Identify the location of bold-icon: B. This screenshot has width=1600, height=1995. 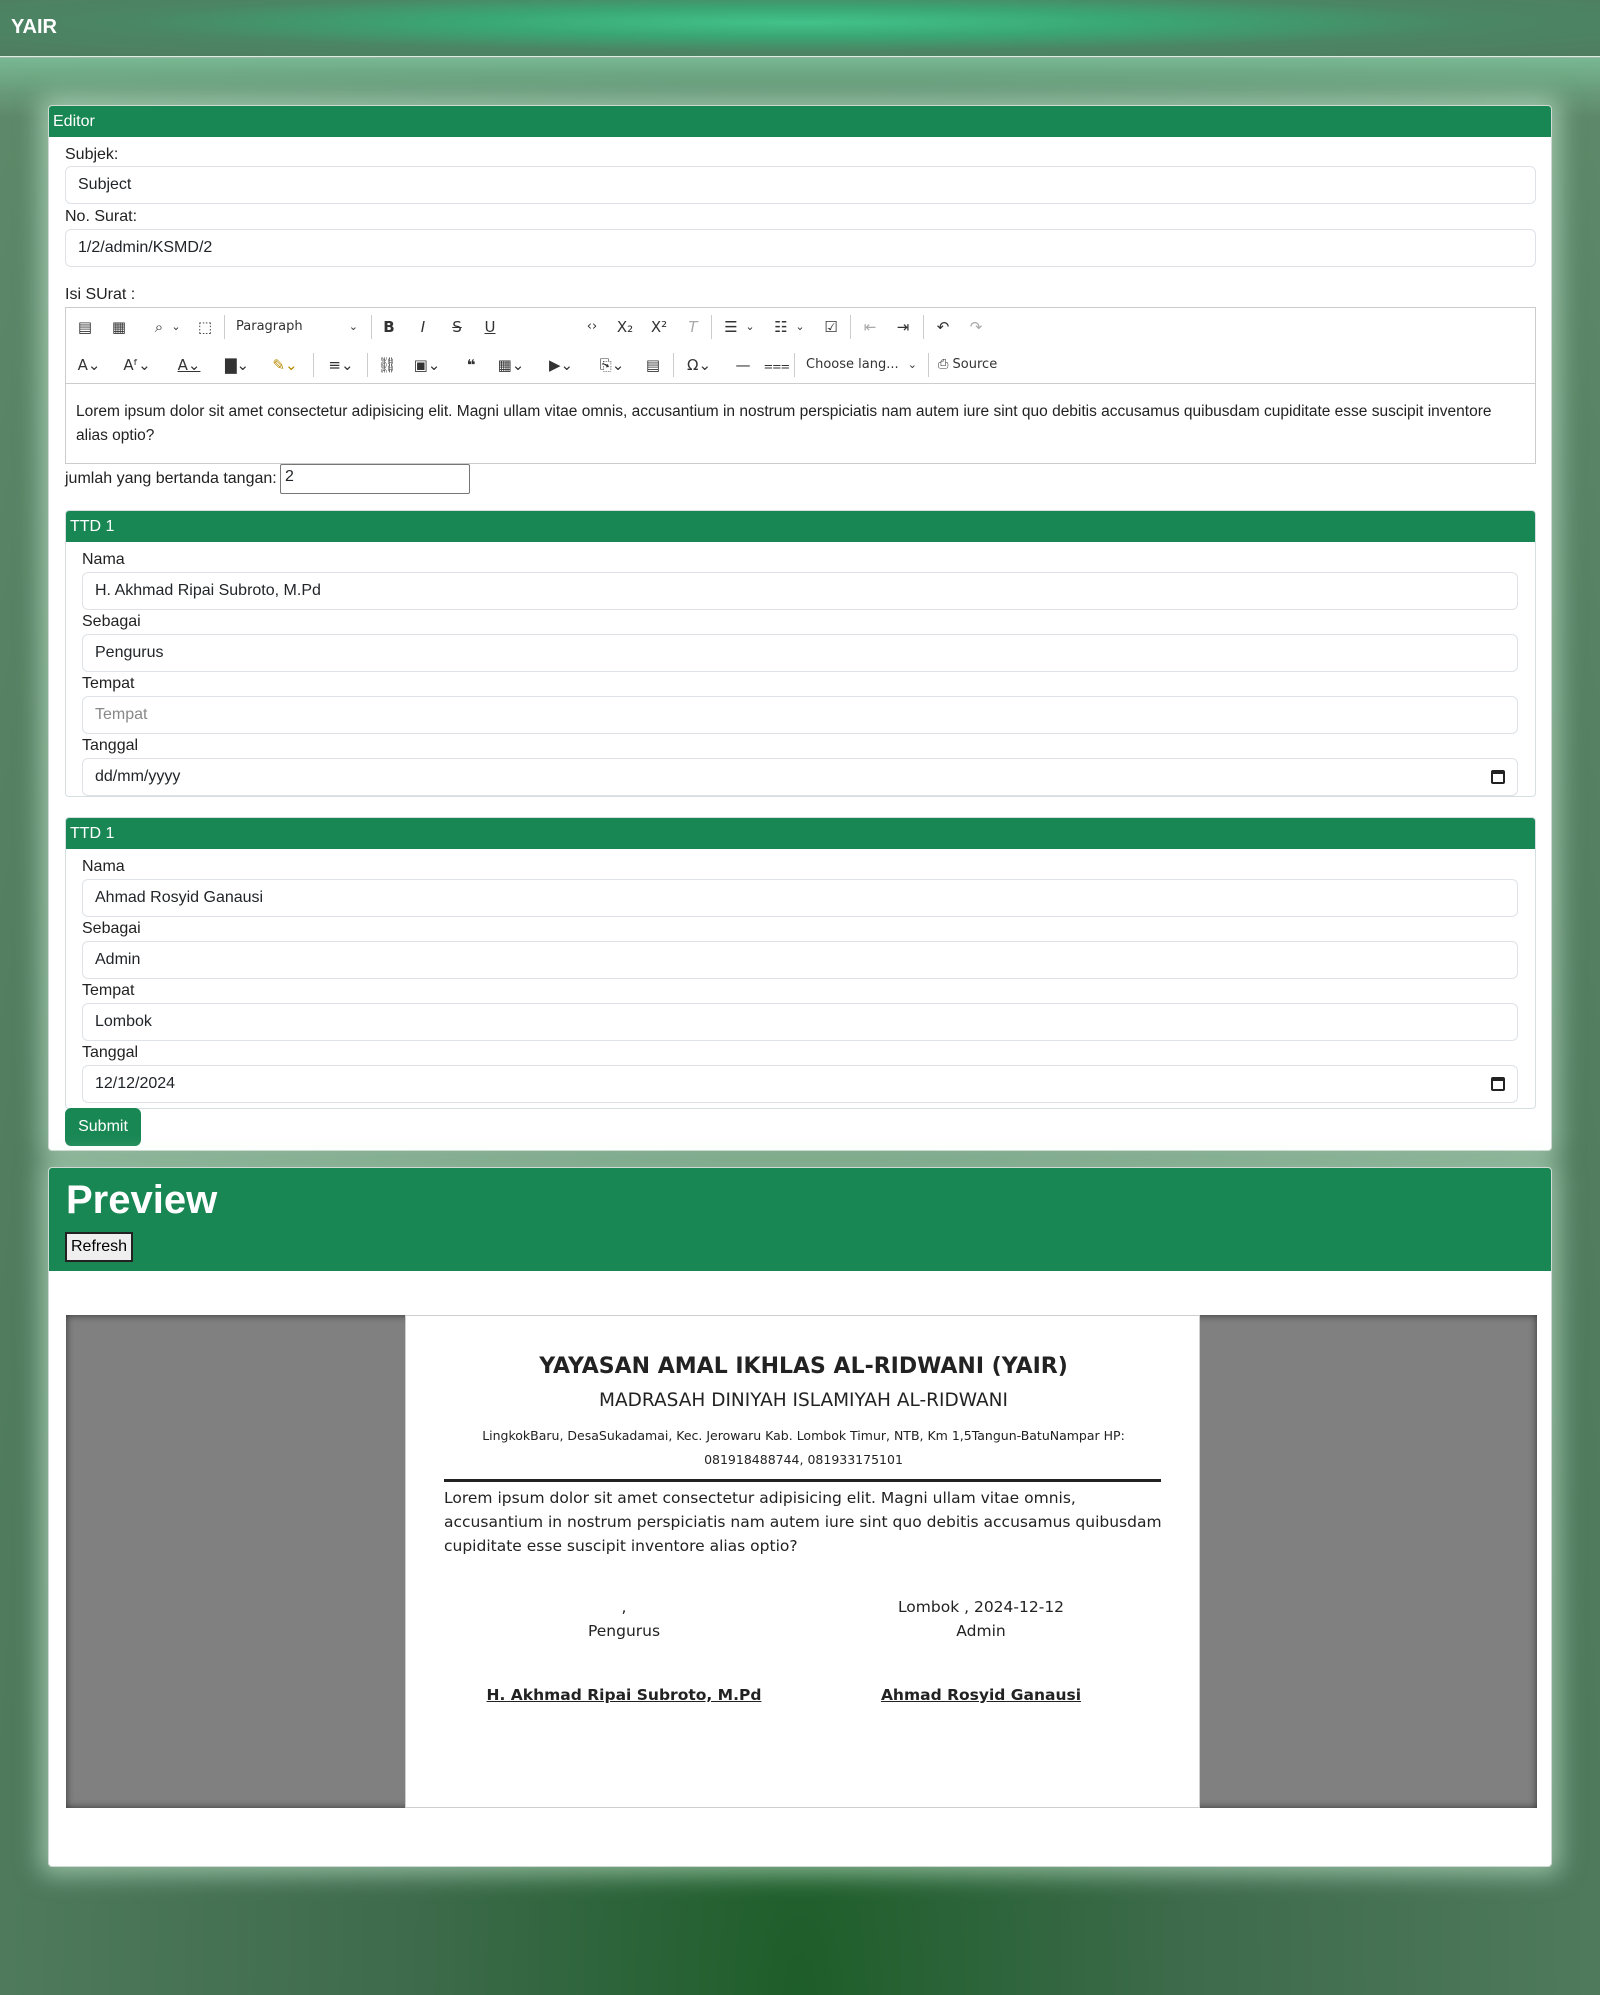
(389, 327).